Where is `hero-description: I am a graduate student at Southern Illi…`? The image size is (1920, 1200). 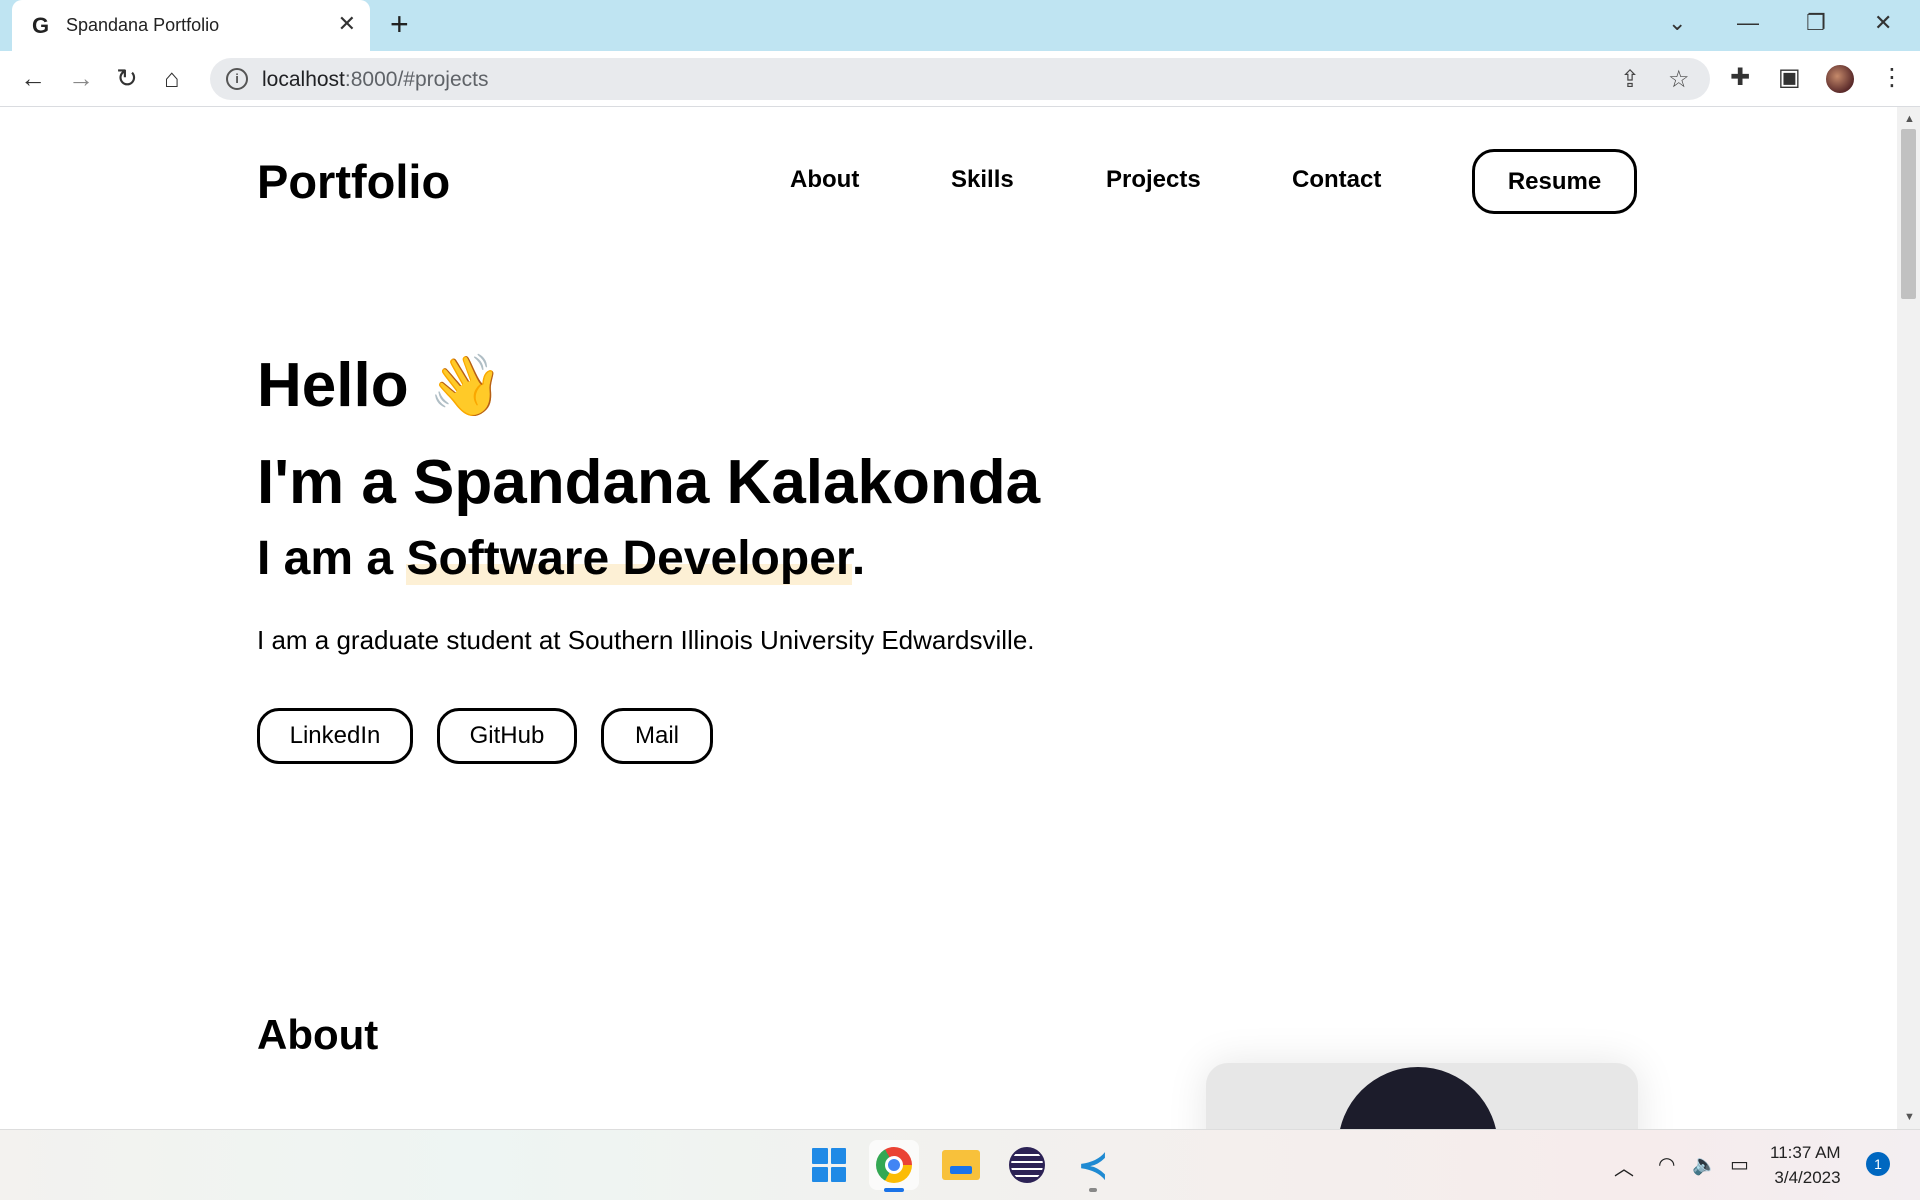
hero-description: I am a graduate student at Southern Illi… is located at coordinates (646, 640).